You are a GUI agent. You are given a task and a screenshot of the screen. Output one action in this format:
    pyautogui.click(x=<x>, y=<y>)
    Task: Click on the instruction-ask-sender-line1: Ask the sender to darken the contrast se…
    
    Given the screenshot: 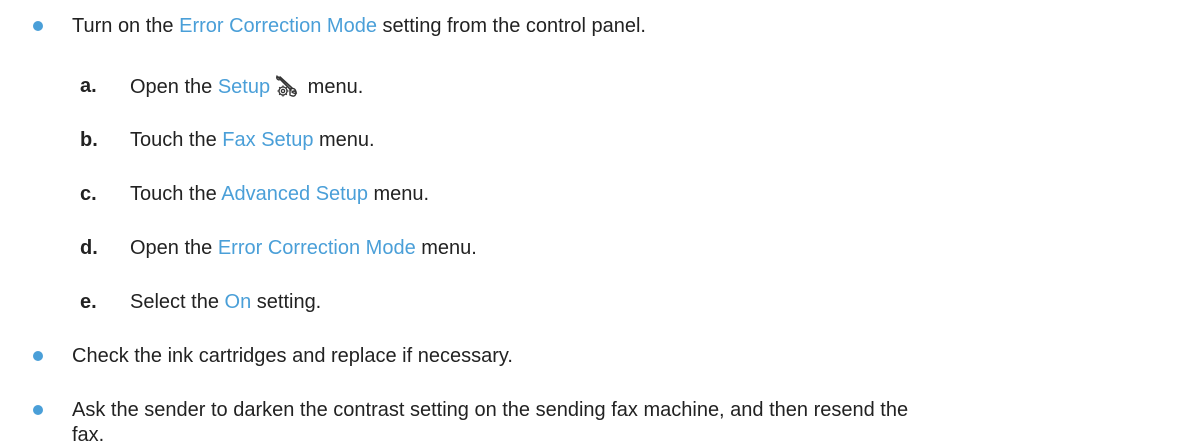 What is the action you would take?
    pyautogui.click(x=490, y=410)
    